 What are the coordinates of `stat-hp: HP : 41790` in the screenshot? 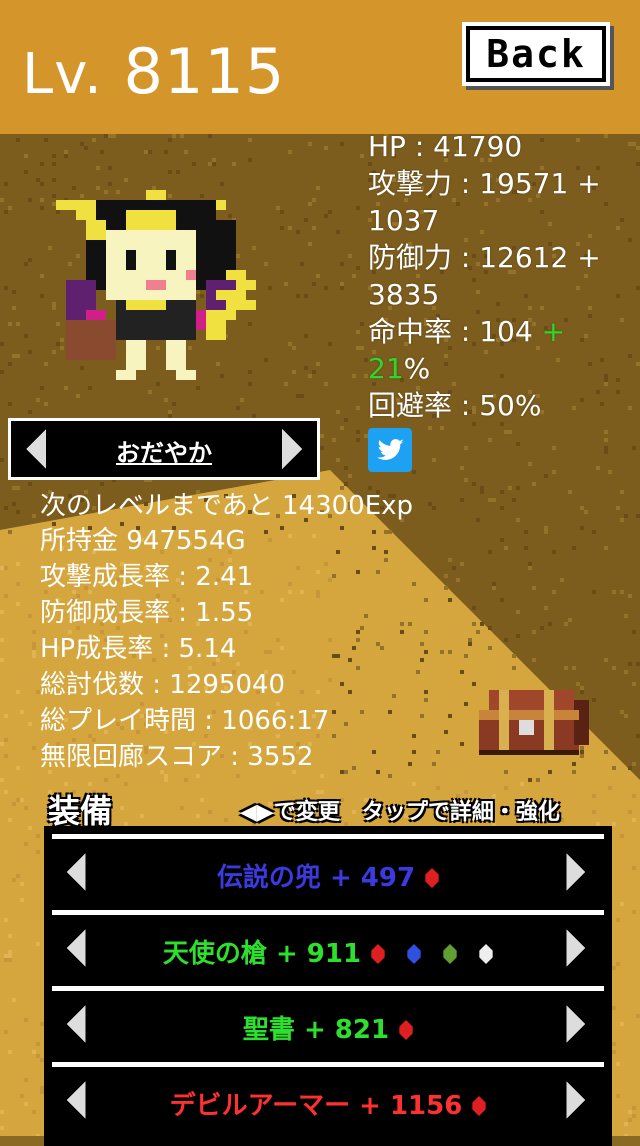 It's located at (445, 146).